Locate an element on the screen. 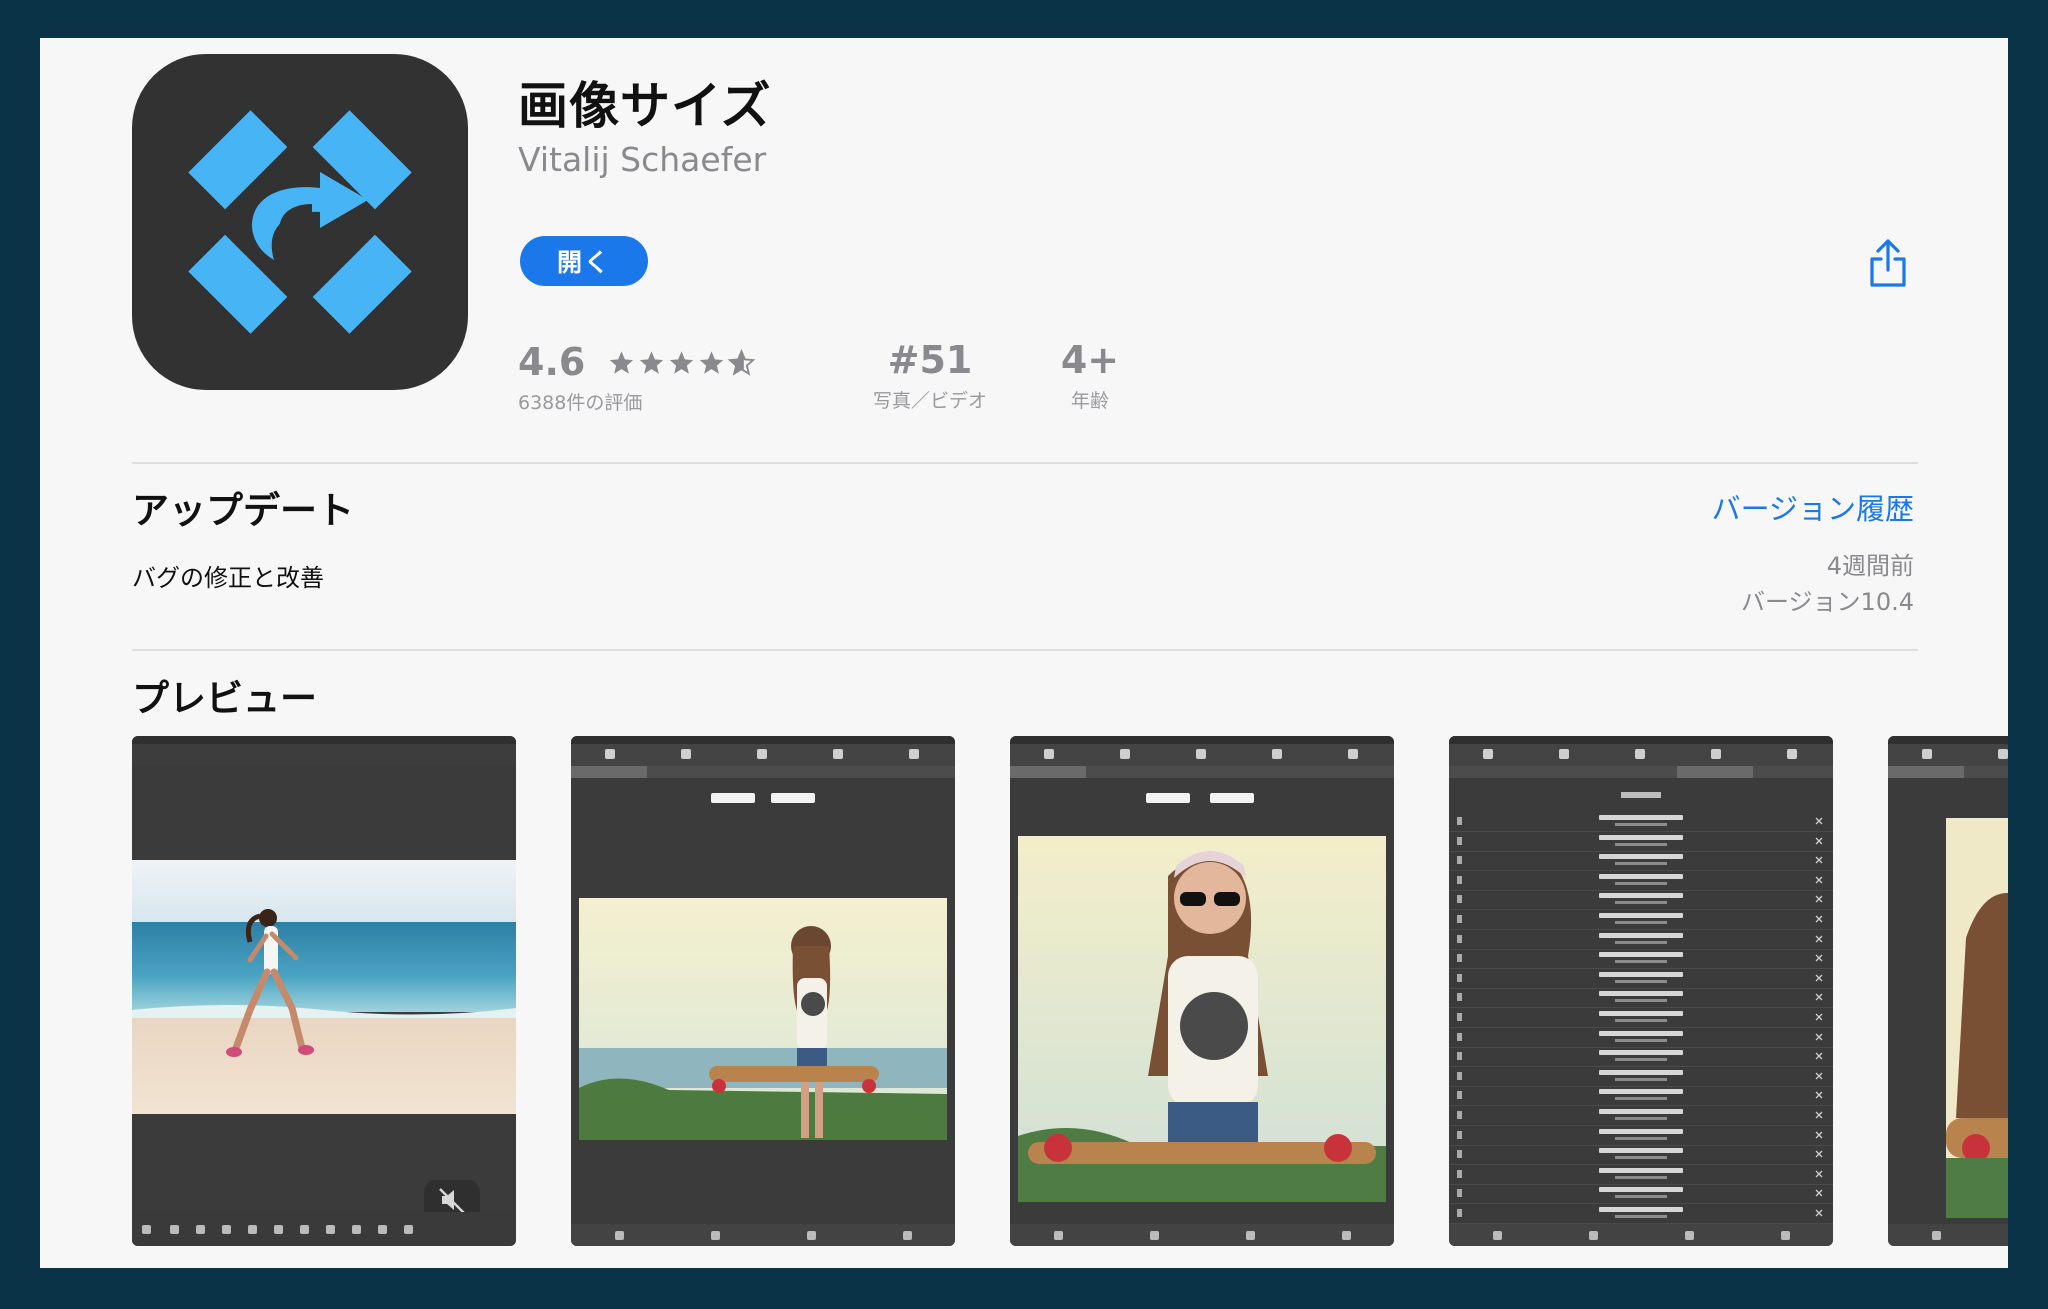 Image resolution: width=2048 pixels, height=1309 pixels. app-title: 画像サイズ is located at coordinates (645, 106).